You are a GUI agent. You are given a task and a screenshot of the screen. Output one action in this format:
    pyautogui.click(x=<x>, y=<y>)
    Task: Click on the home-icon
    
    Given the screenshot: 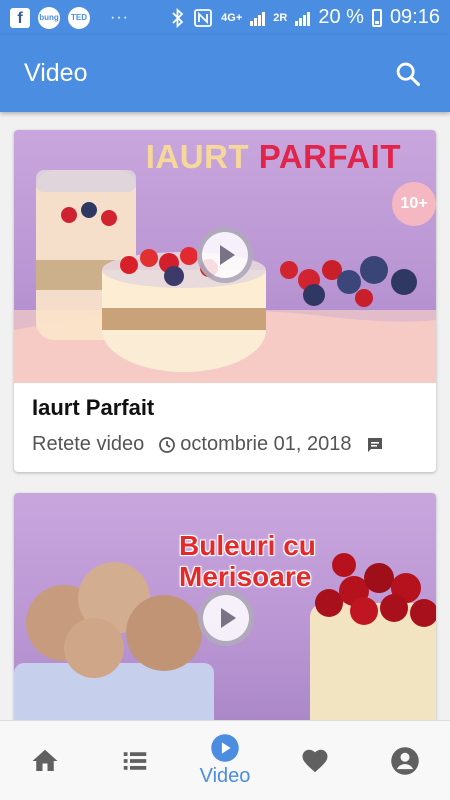 What is the action you would take?
    pyautogui.click(x=45, y=760)
    